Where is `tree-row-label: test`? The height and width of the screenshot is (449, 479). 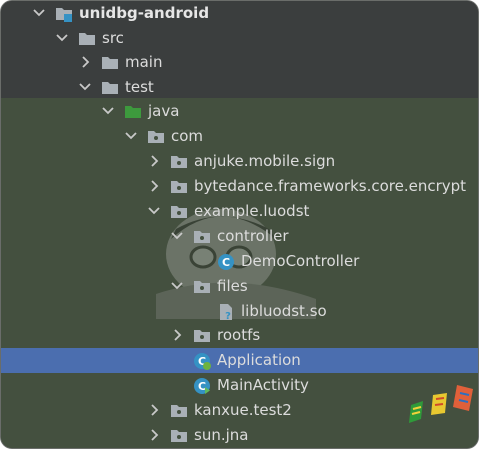 tree-row-label: test is located at coordinates (139, 87).